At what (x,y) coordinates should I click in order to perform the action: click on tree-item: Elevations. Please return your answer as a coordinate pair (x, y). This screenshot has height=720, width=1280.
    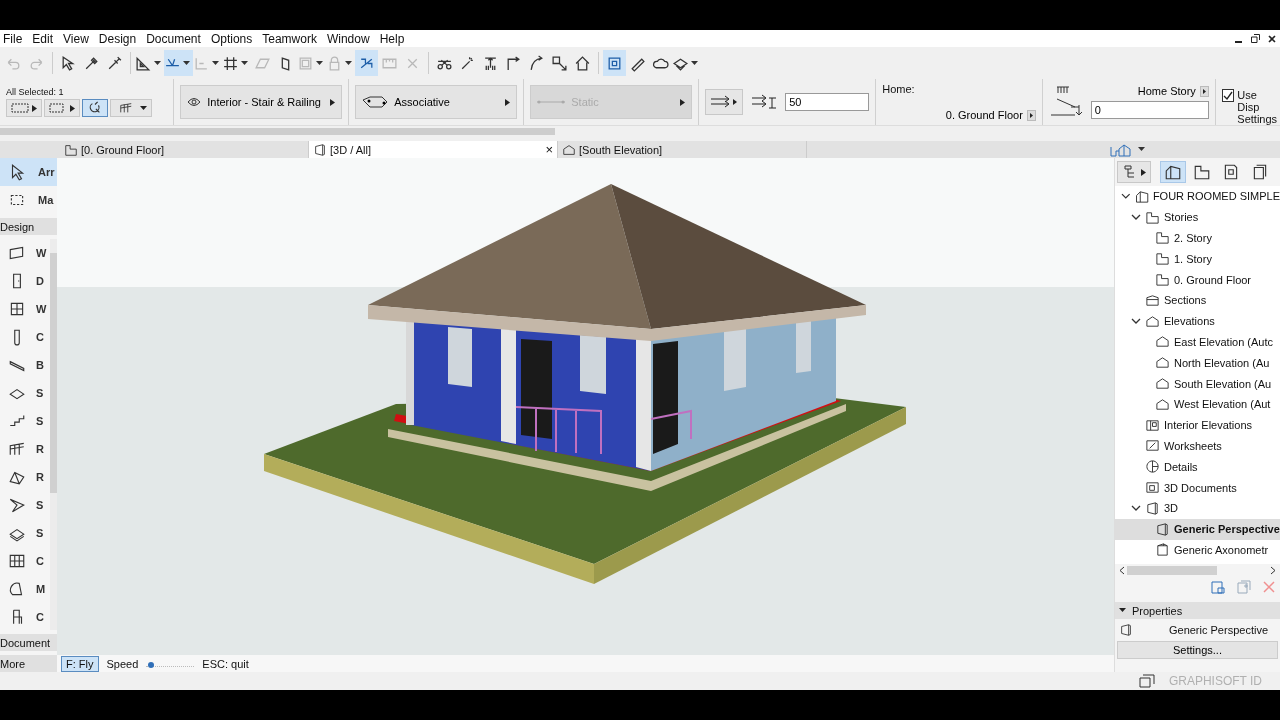
    Looking at the image, I should click on (1197, 321).